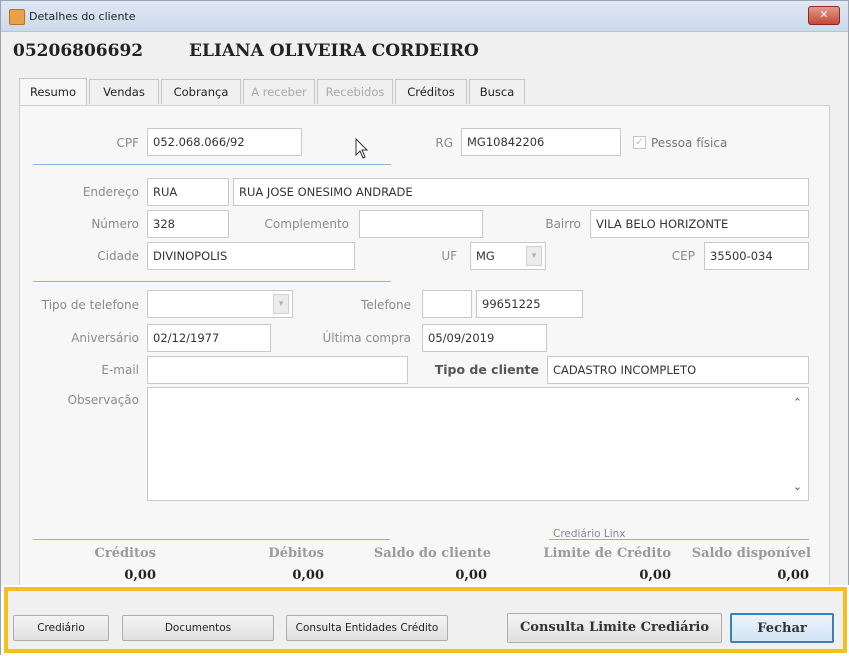  Describe the element at coordinates (224, 142) in the screenshot. I see `cpf-field: 052.068.066/92` at that location.